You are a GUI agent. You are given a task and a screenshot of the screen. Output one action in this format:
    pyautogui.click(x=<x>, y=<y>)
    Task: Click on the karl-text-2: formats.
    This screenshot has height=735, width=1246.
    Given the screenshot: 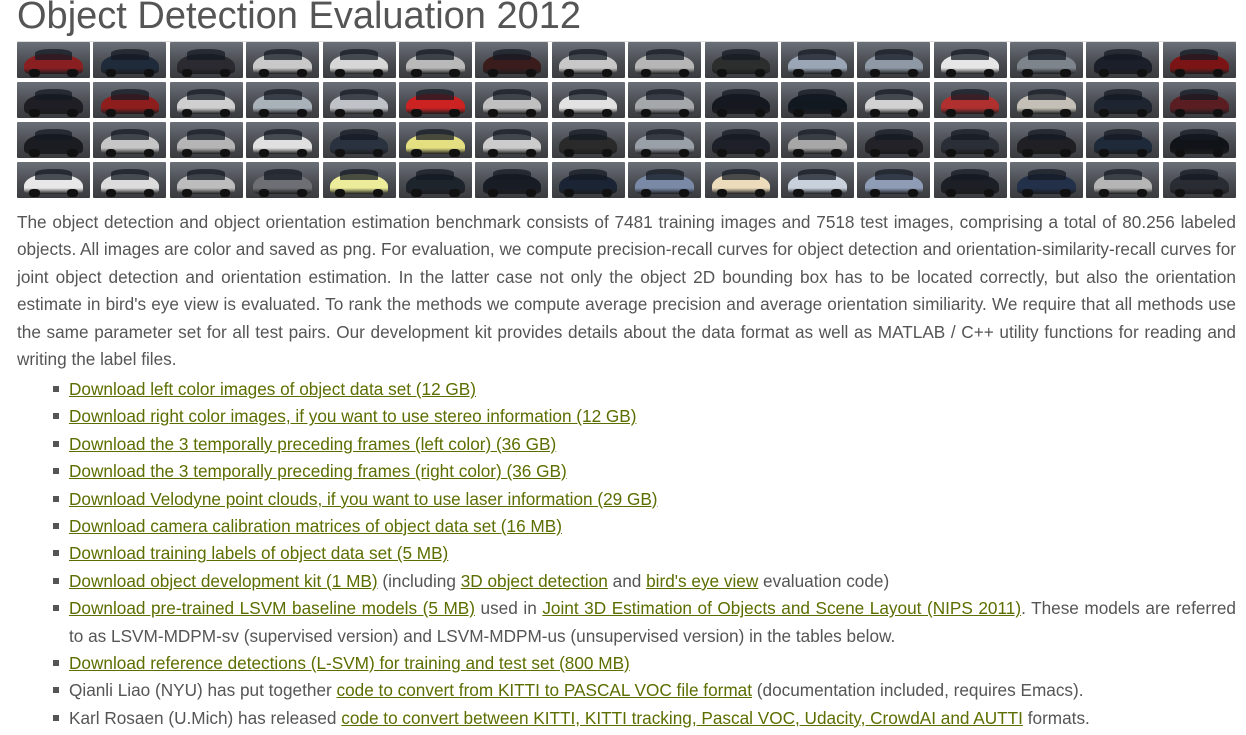 What is the action you would take?
    pyautogui.click(x=1056, y=717)
    